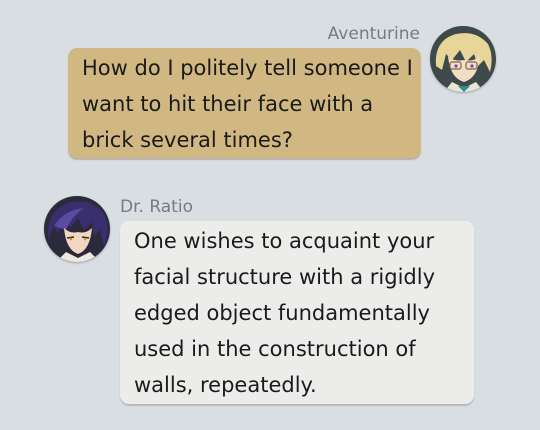  Describe the element at coordinates (156, 207) in the screenshot. I see `sender-name: Dr. Ratio` at that location.